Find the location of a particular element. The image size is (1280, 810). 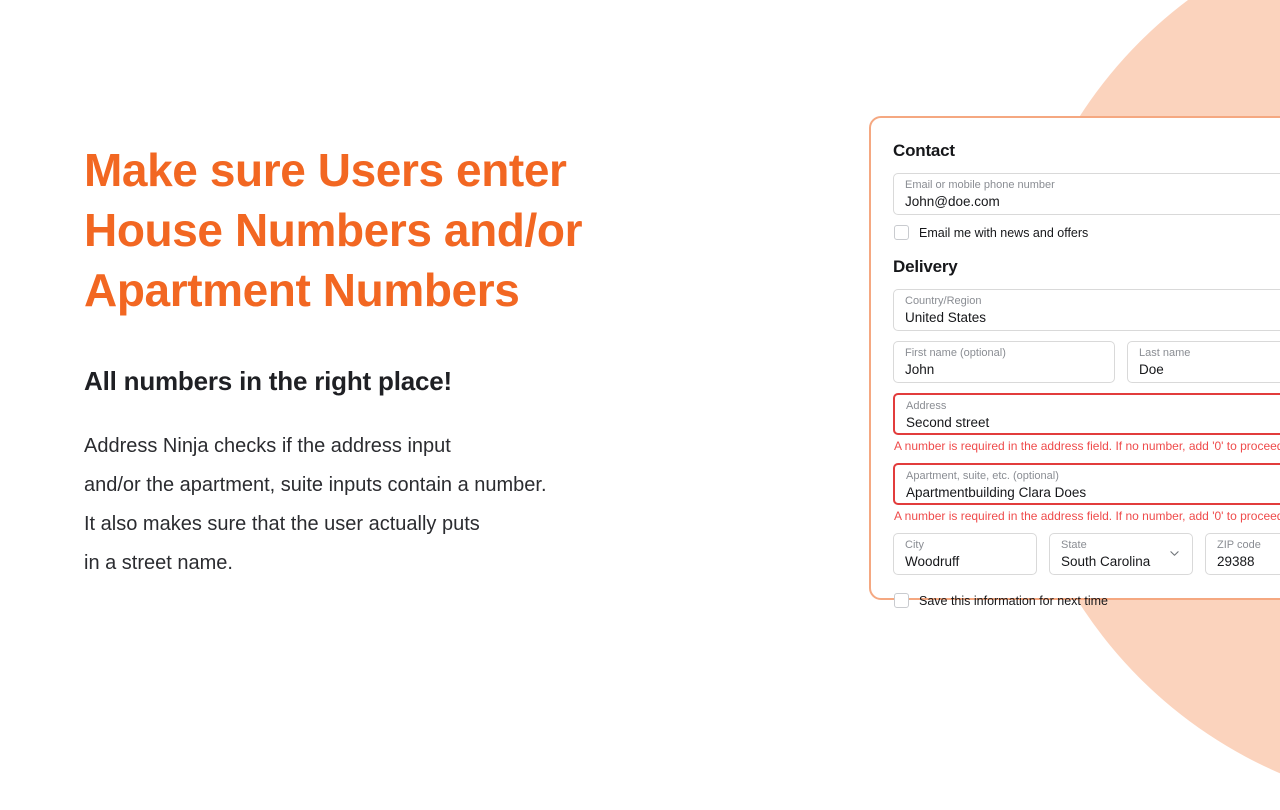

save-info-checkbox is located at coordinates (901, 600).